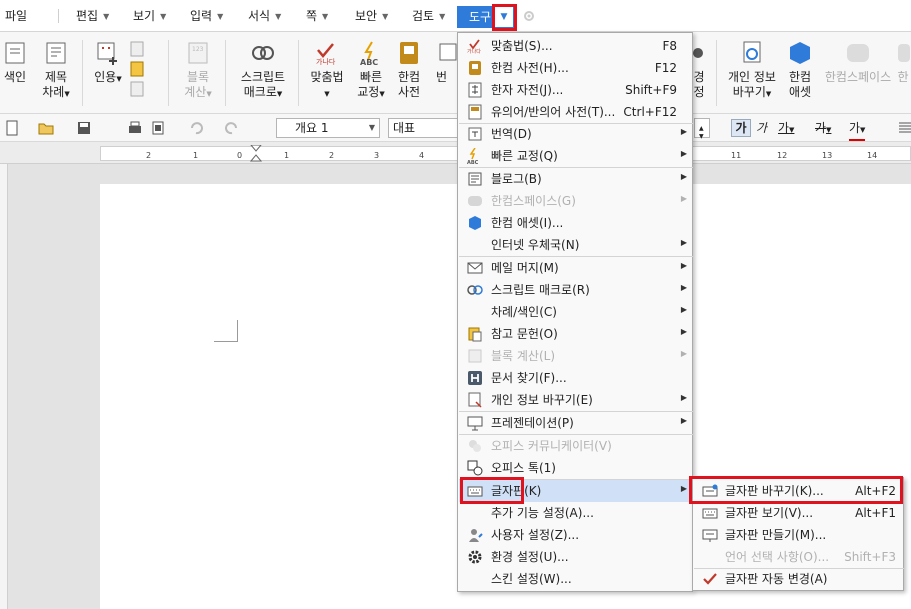 This screenshot has width=911, height=609. Describe the element at coordinates (576, 312) in the screenshot. I see `menu-item-toc-index: 차례/색인(C) ▶` at that location.